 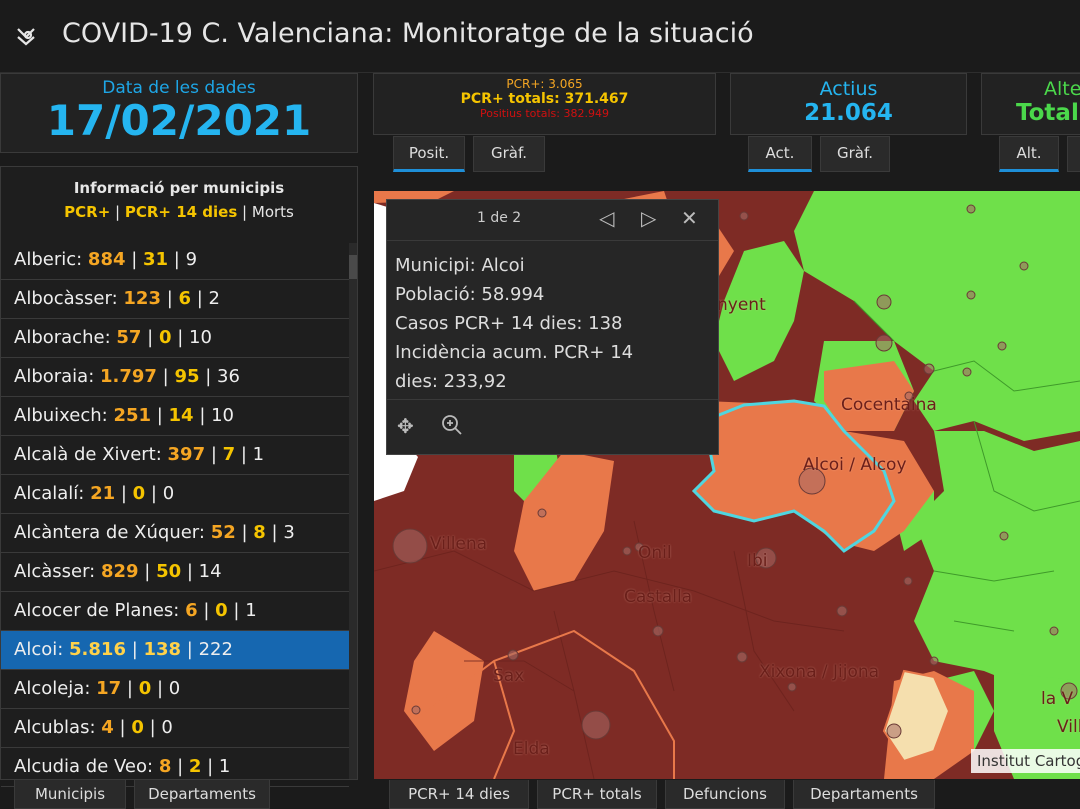 I want to click on list-item: Alcalalí: 21 | 0 | 0, so click(x=175, y=494).